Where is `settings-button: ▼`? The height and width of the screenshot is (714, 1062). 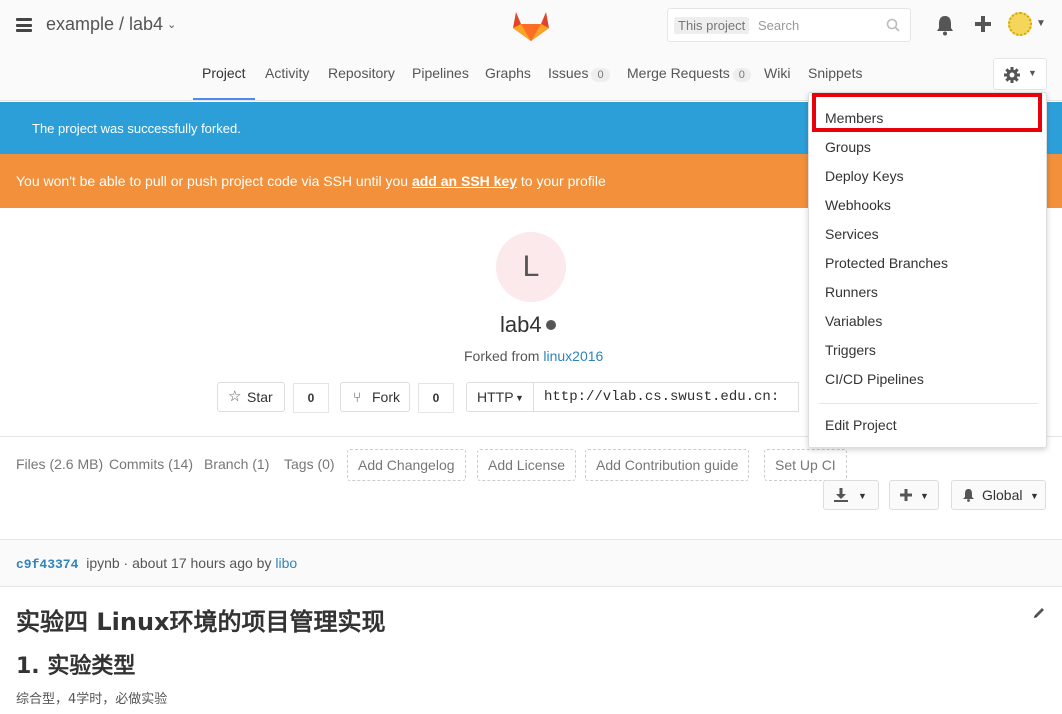
settings-button: ▼ is located at coordinates (1020, 74).